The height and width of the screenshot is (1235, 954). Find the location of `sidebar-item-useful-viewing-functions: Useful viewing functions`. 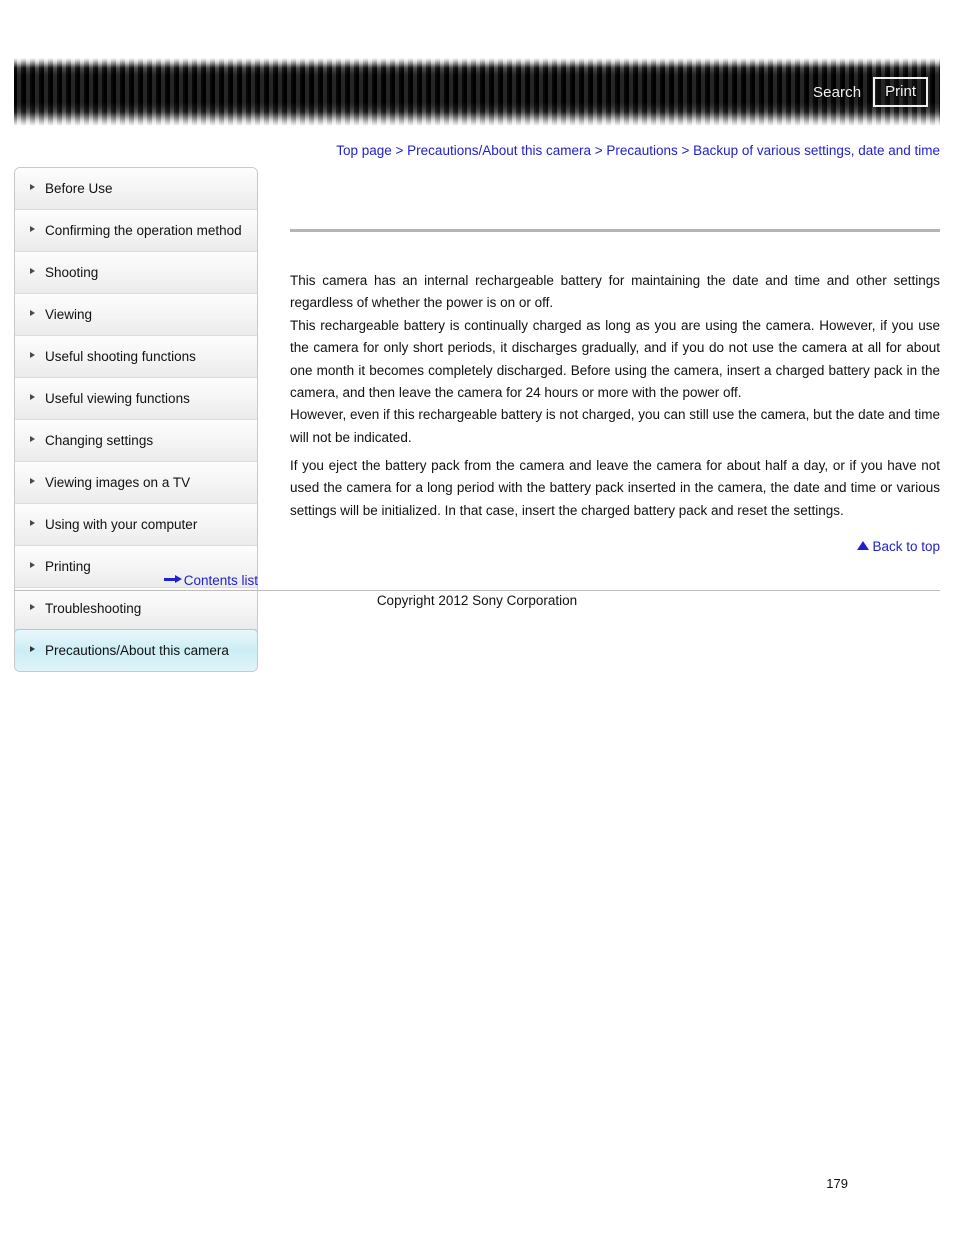

sidebar-item-useful-viewing-functions: Useful viewing functions is located at coordinates (136, 399).